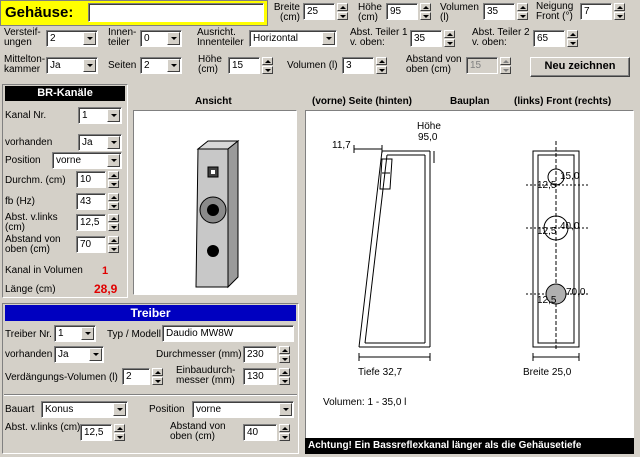 The width and height of the screenshot is (640, 457). I want to click on br-fb-field: 43, so click(91, 201).